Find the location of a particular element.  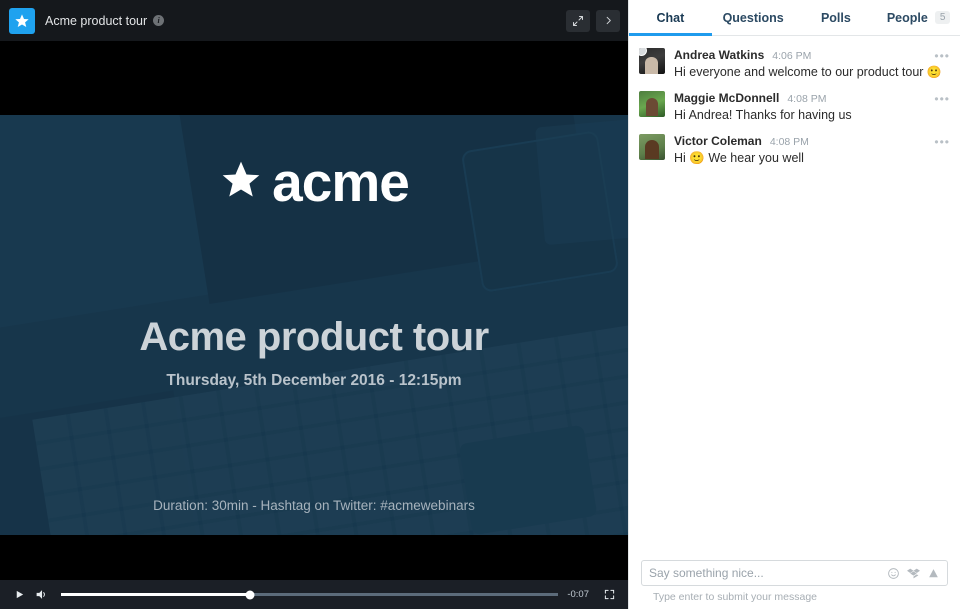

panel-tabs: Chat Questions Polls People 5 is located at coordinates (794, 18).